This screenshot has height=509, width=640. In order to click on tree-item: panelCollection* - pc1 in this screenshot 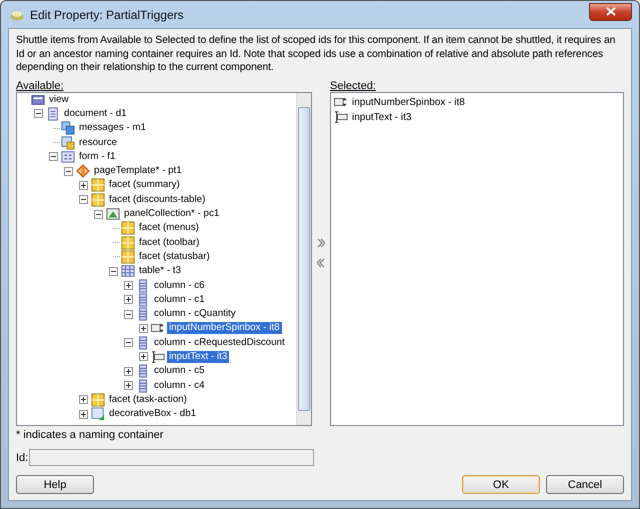, I will do `click(172, 214)`.